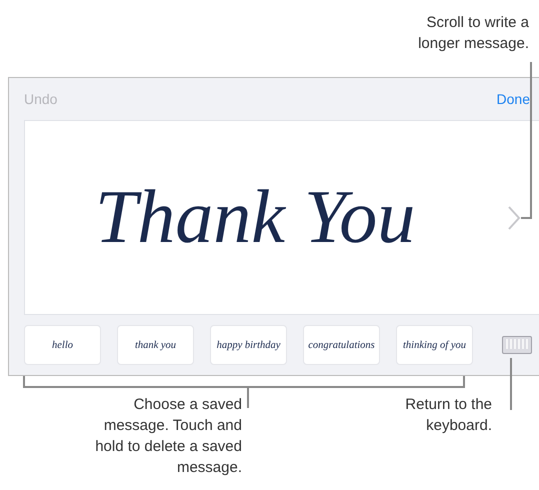  I want to click on handwritten-text: Thank You, so click(255, 217).